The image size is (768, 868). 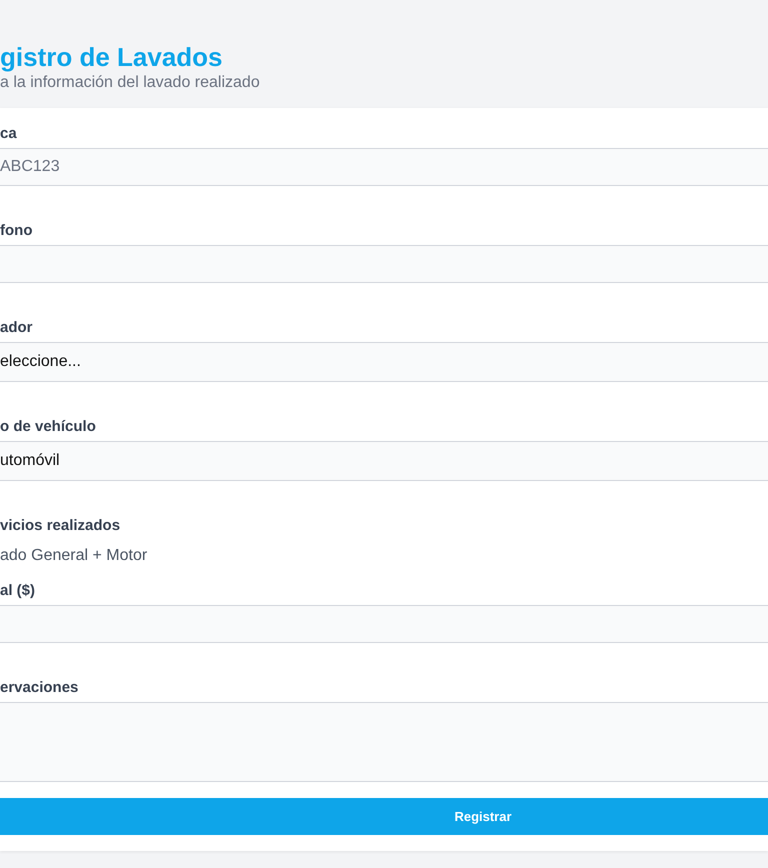 I want to click on field-label: ervaciones, so click(x=40, y=688).